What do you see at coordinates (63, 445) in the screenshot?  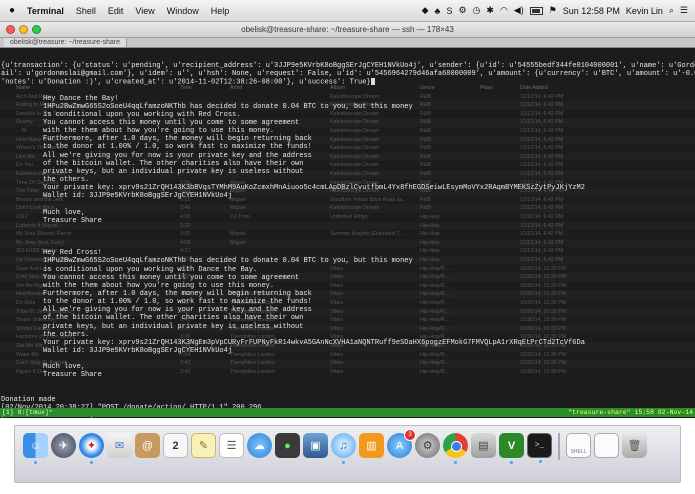 I see `launchpad-icon: ✈` at bounding box center [63, 445].